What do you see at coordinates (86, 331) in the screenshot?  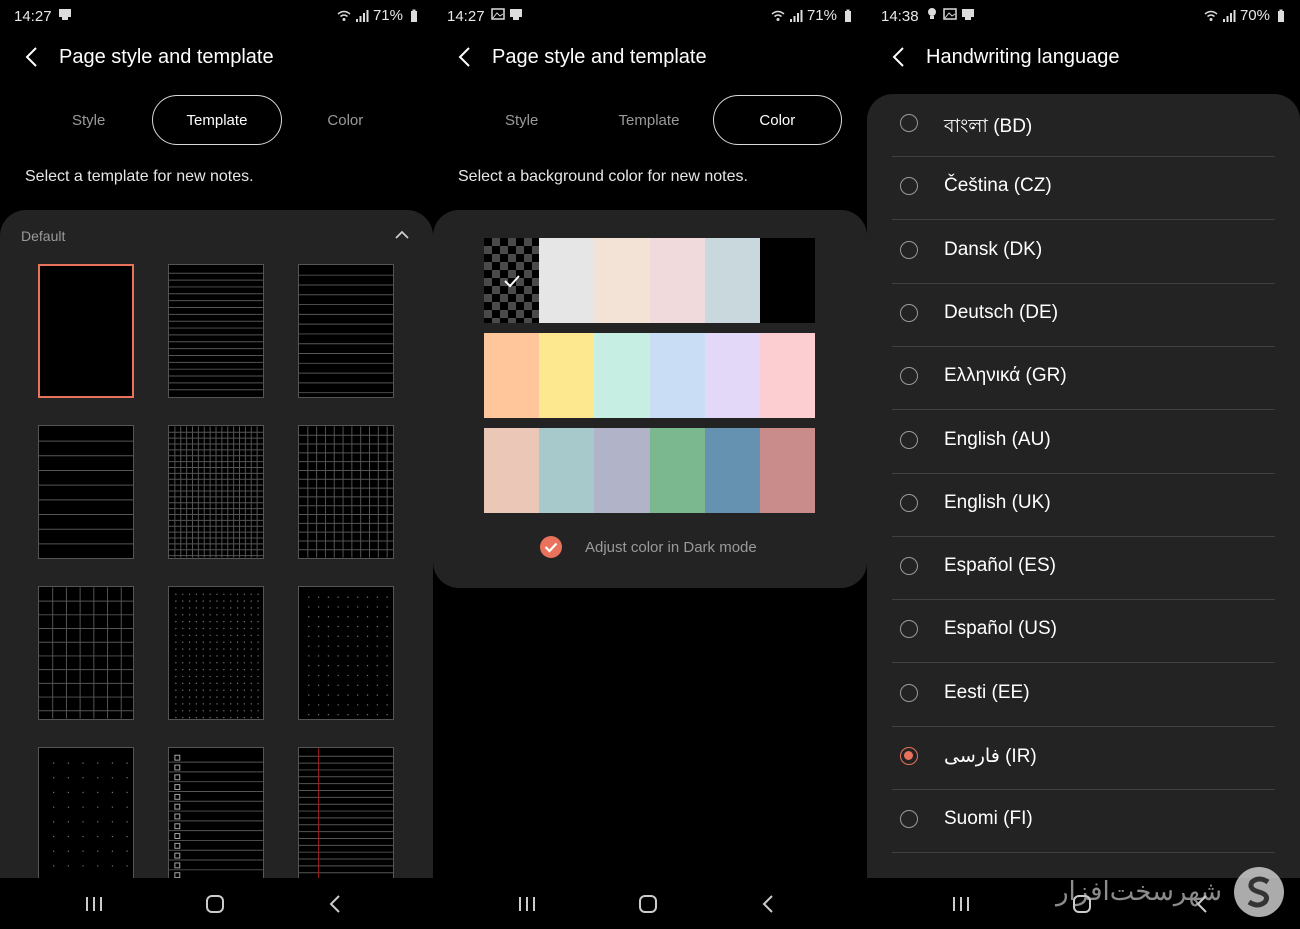 I see `template-thumbnail-blank` at bounding box center [86, 331].